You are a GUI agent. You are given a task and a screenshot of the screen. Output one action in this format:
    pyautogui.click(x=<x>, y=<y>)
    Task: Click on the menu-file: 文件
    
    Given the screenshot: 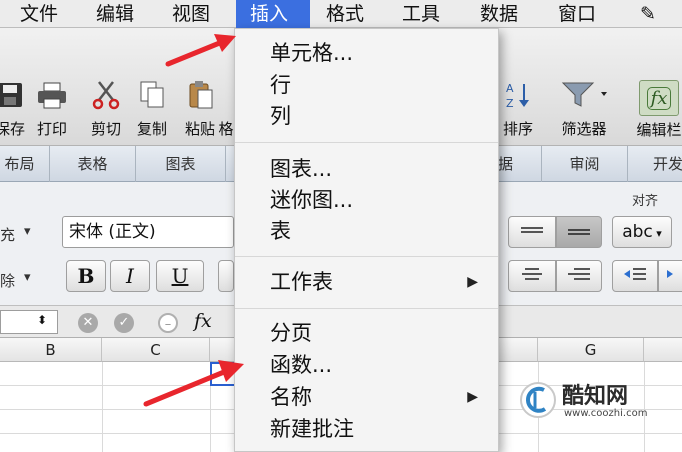 What is the action you would take?
    pyautogui.click(x=39, y=14)
    